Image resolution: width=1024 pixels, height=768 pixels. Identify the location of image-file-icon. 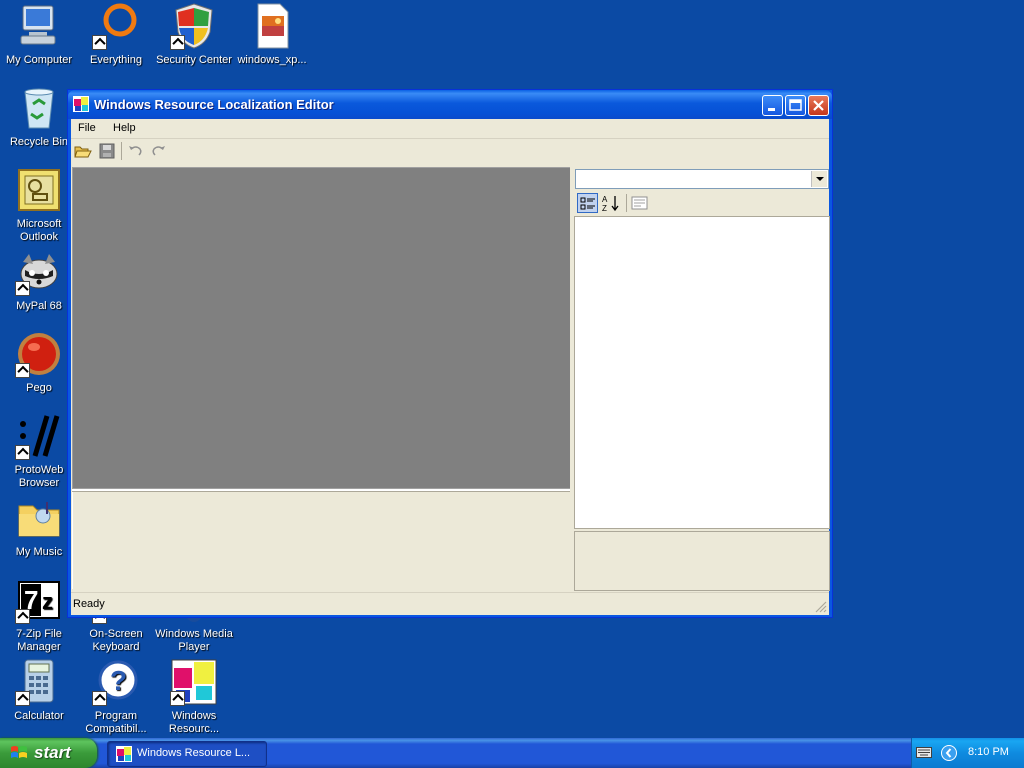
(272, 26).